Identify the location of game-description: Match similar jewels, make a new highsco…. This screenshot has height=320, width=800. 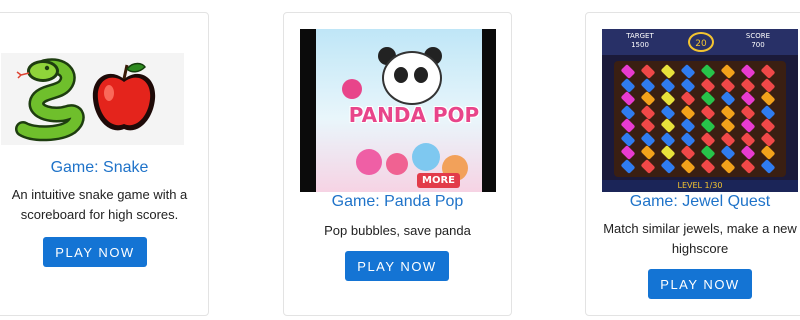
(700, 238).